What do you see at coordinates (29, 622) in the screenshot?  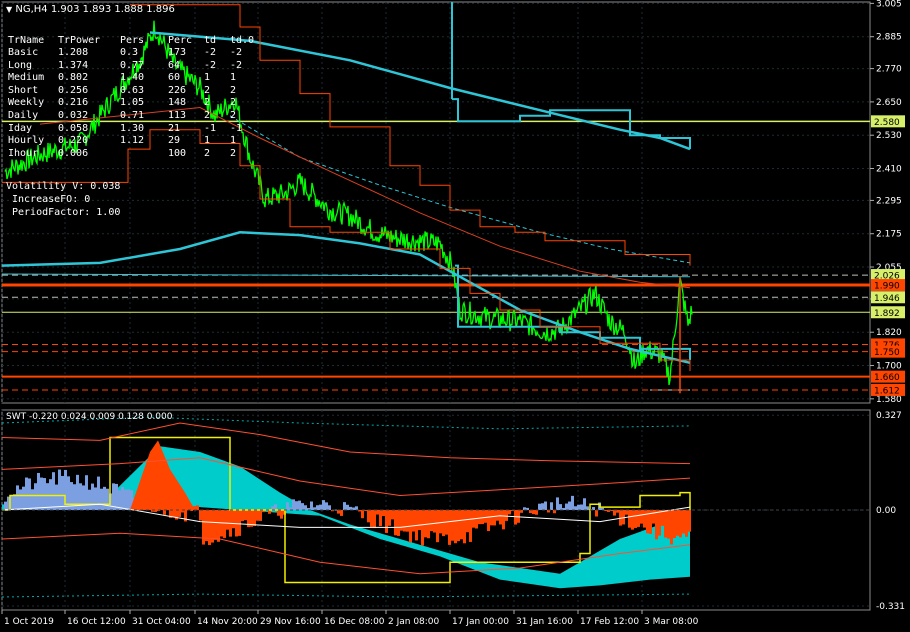 I see `time-axis-label: 1 Oct 2019` at bounding box center [29, 622].